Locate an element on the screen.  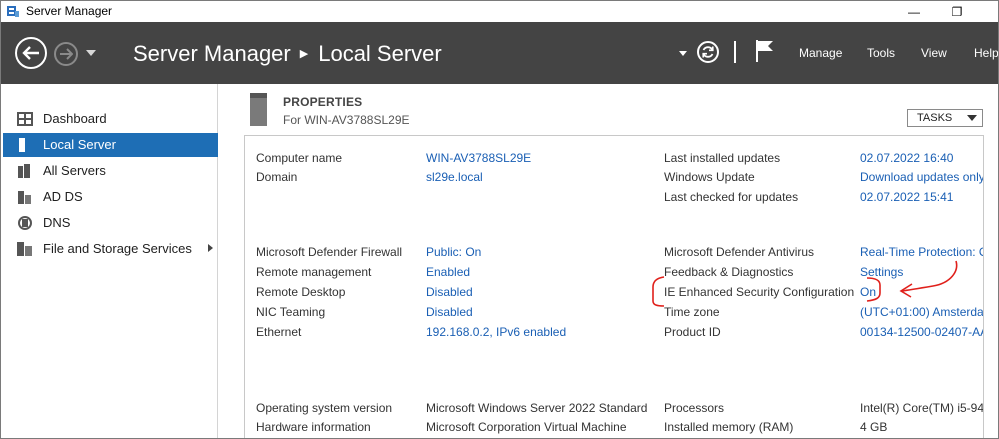
prop-label-defender-antivirus: Microsoft Defender Antivirus is located at coordinates (739, 252).